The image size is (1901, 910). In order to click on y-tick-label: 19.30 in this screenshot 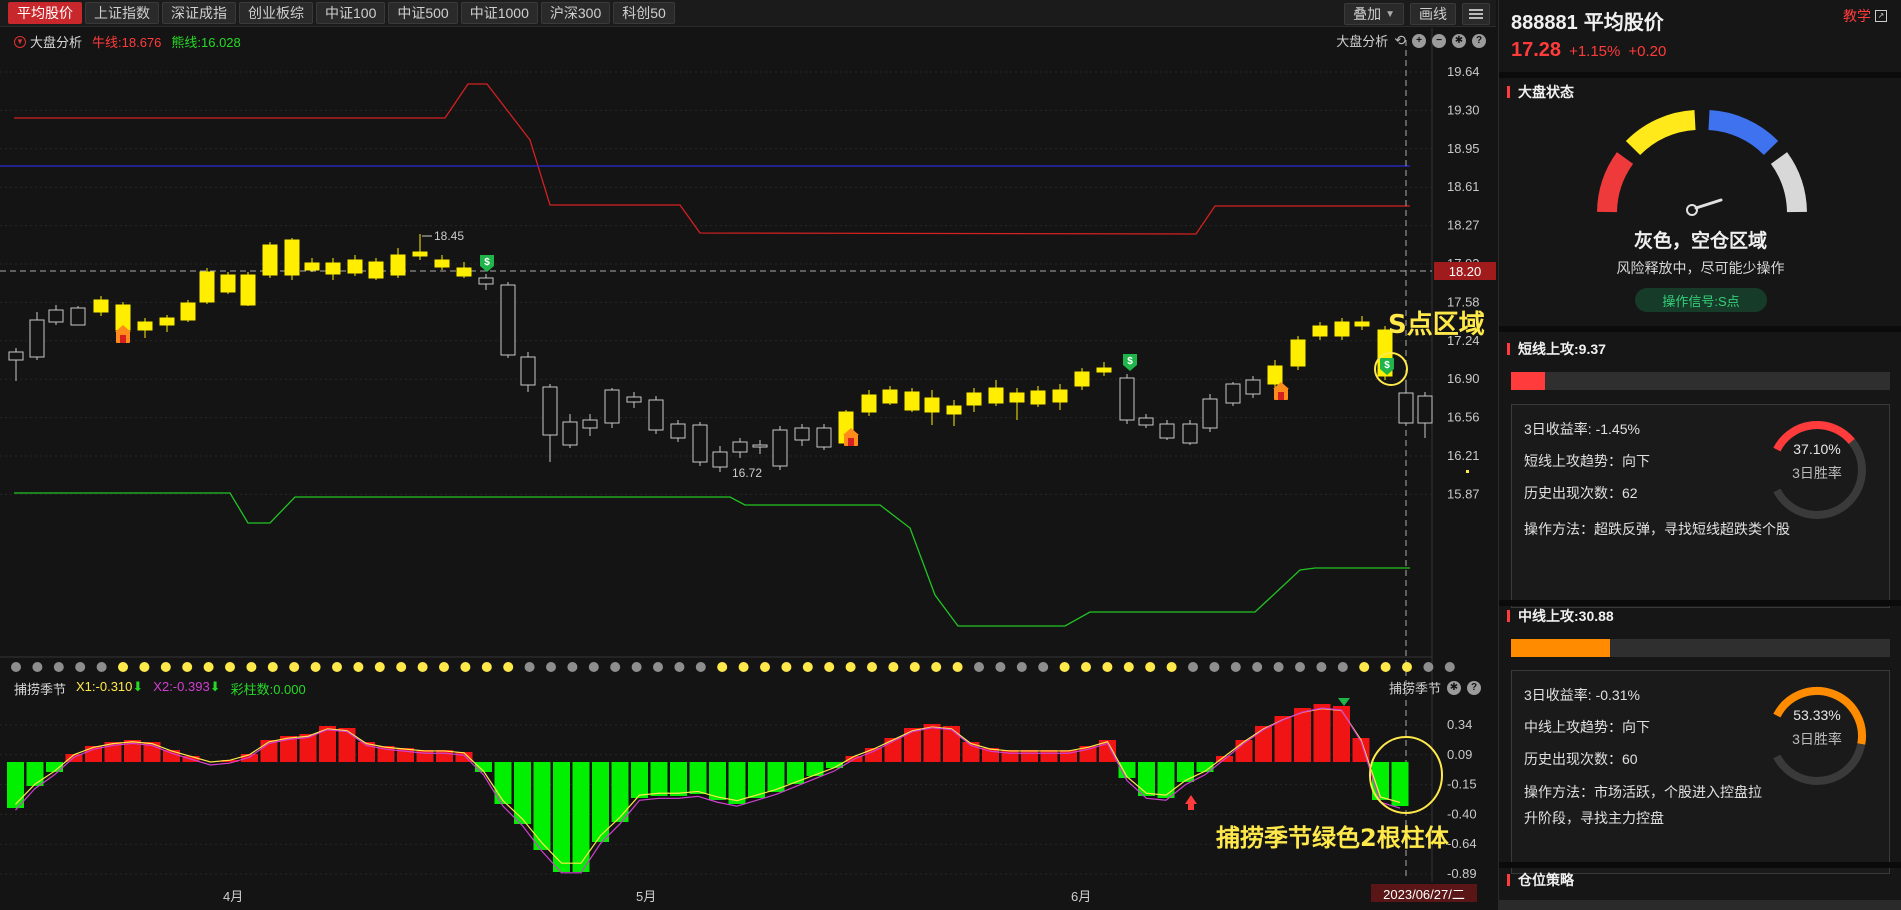, I will do `click(1463, 109)`.